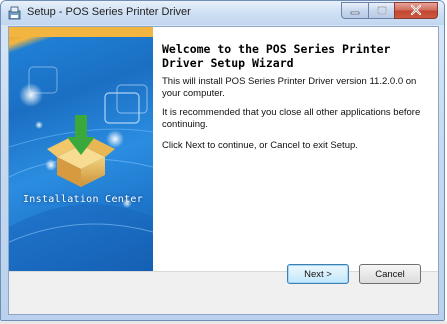  I want to click on installation-box-icon, so click(81, 151).